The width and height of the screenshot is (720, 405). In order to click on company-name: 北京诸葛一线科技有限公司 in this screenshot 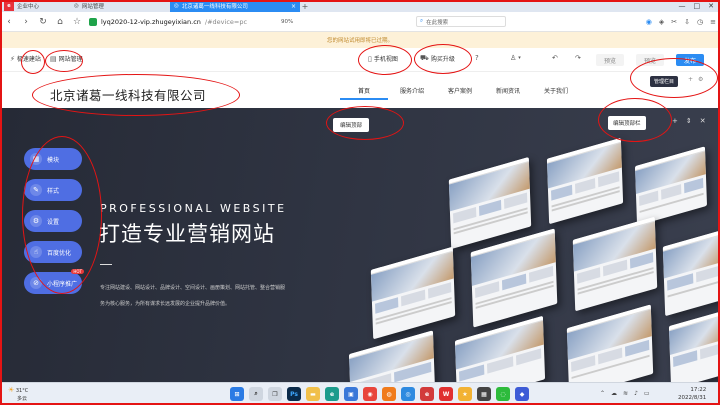, I will do `click(128, 94)`.